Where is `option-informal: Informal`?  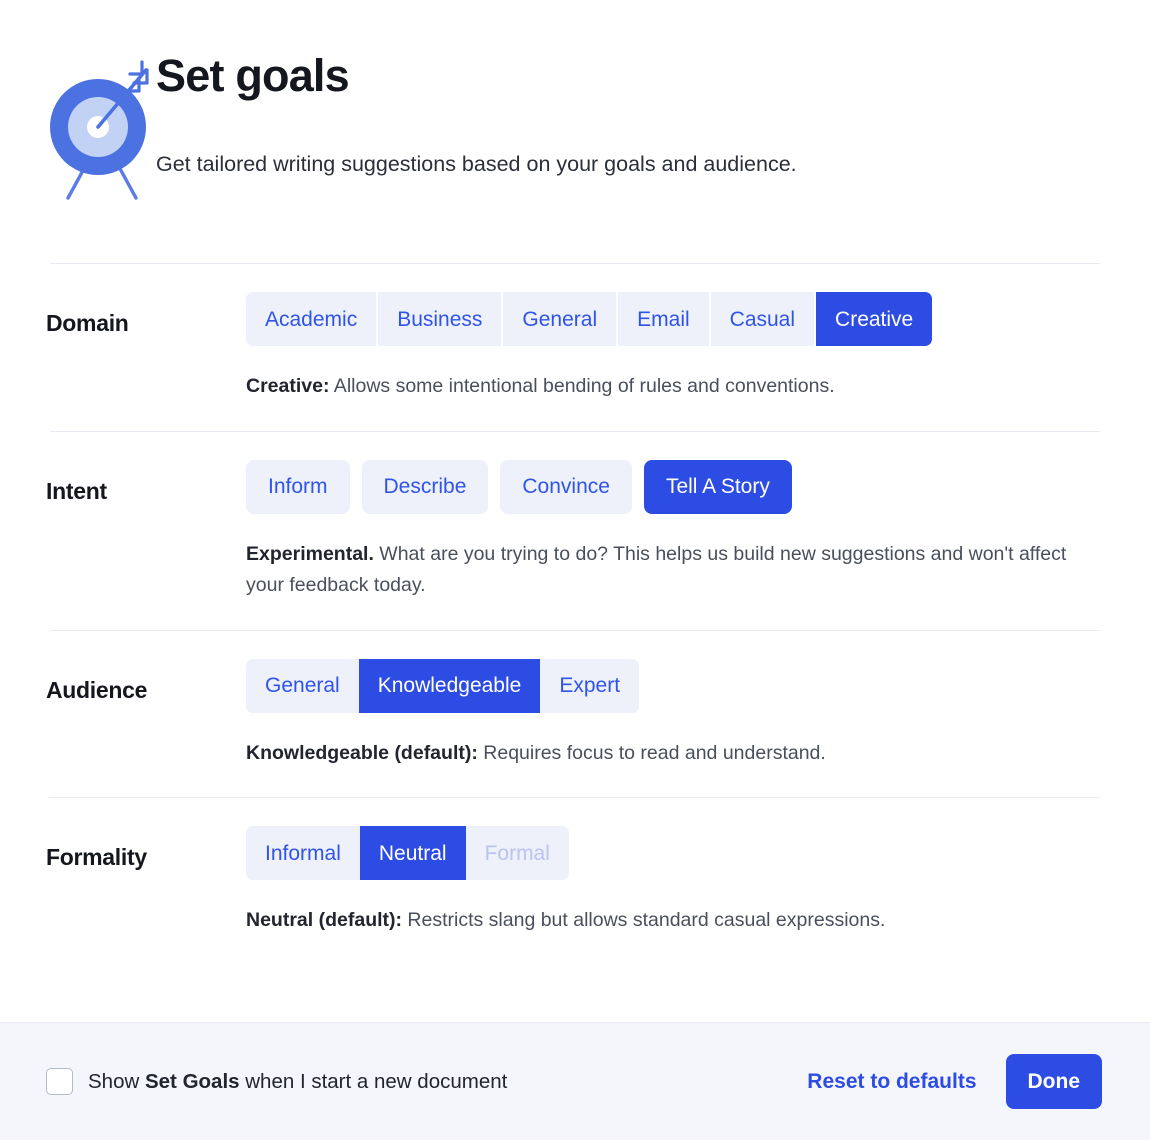
option-informal: Informal is located at coordinates (303, 853).